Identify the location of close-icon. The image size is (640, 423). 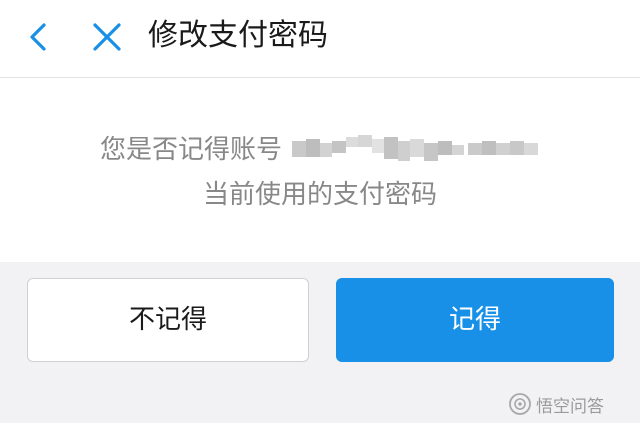
(107, 37).